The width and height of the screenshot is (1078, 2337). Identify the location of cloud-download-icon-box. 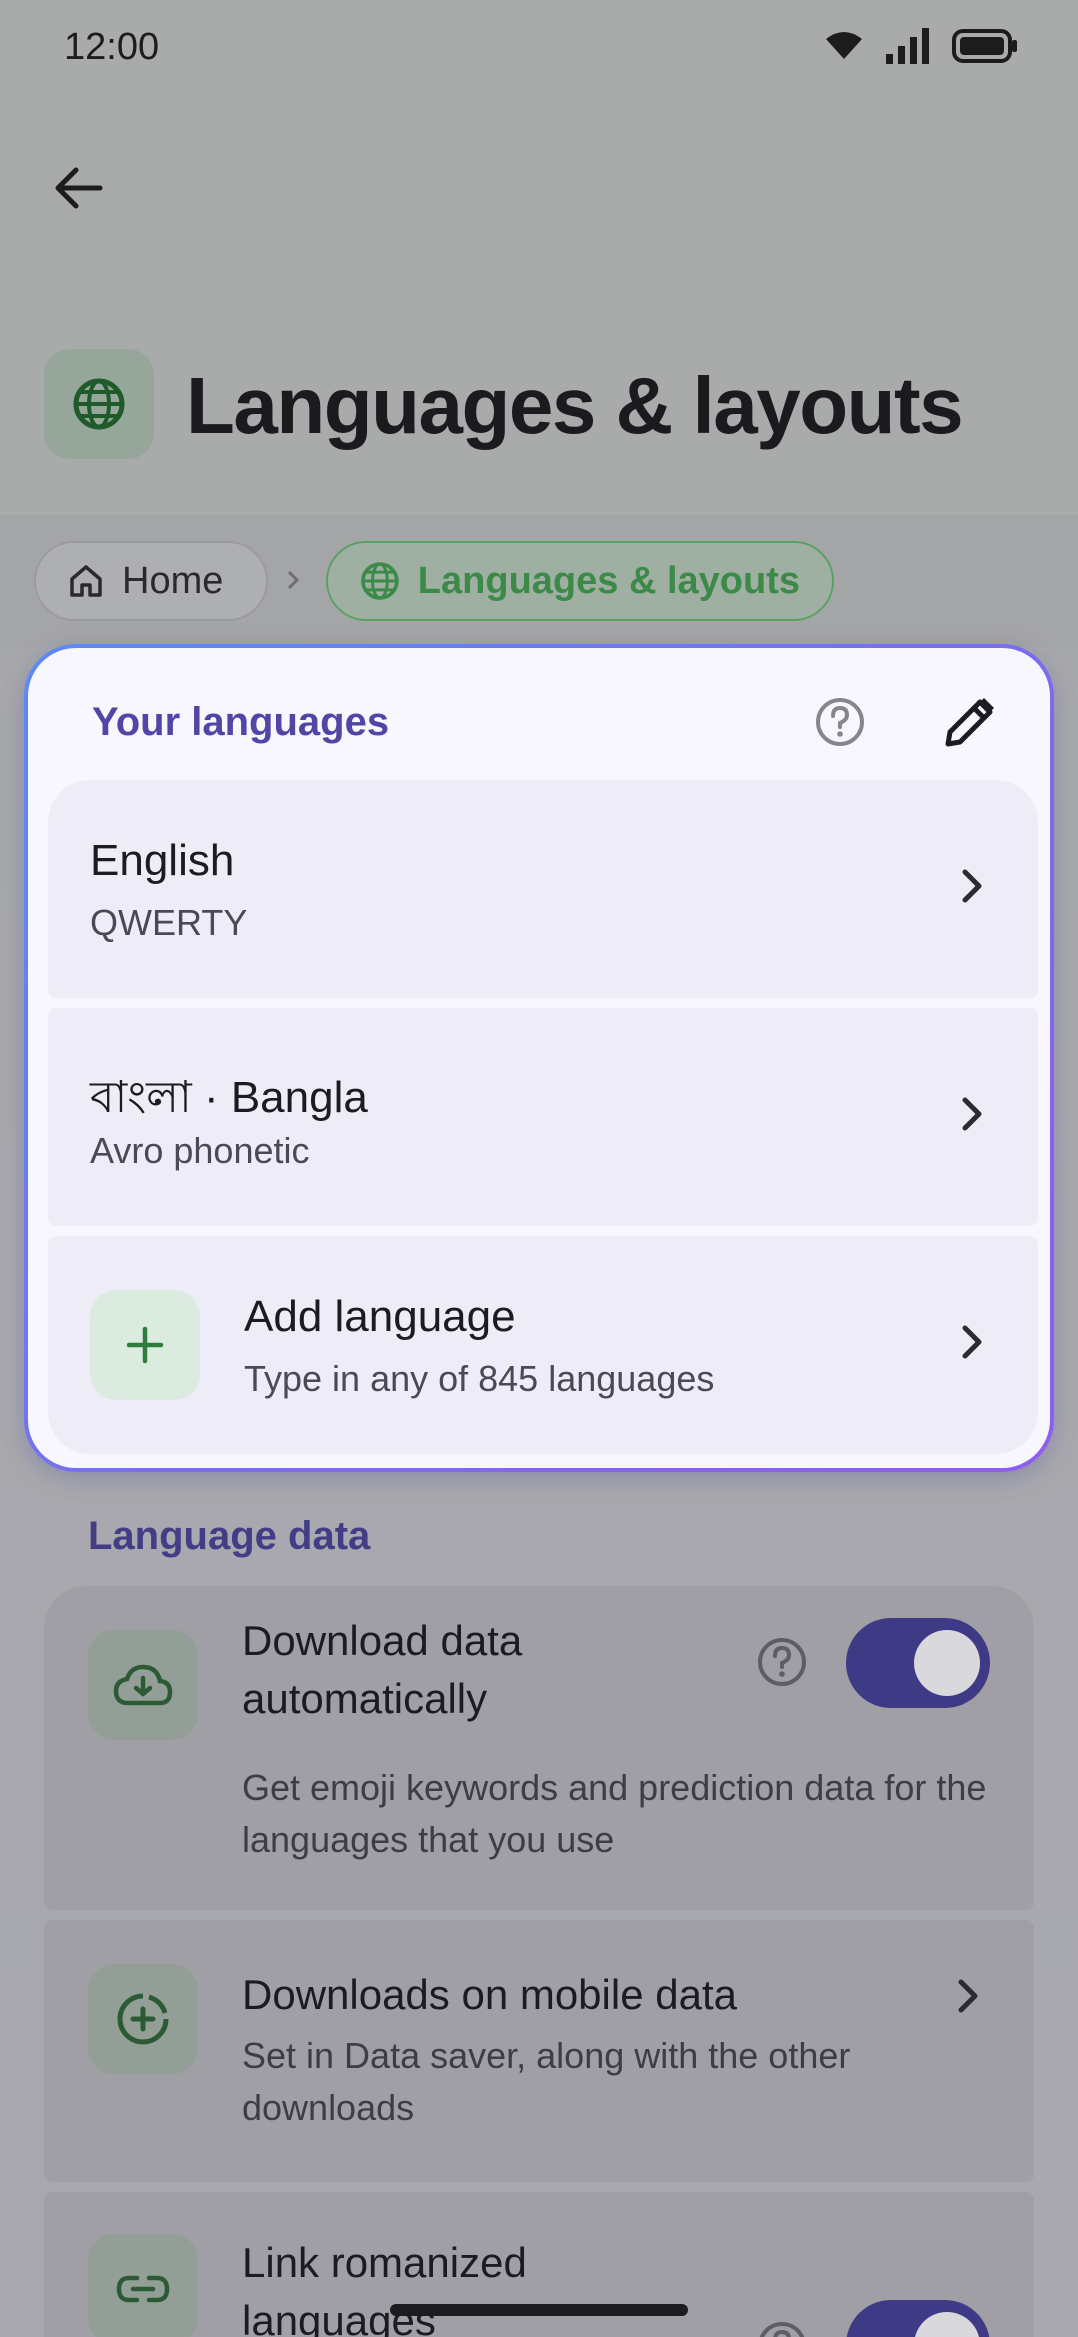
(143, 1685).